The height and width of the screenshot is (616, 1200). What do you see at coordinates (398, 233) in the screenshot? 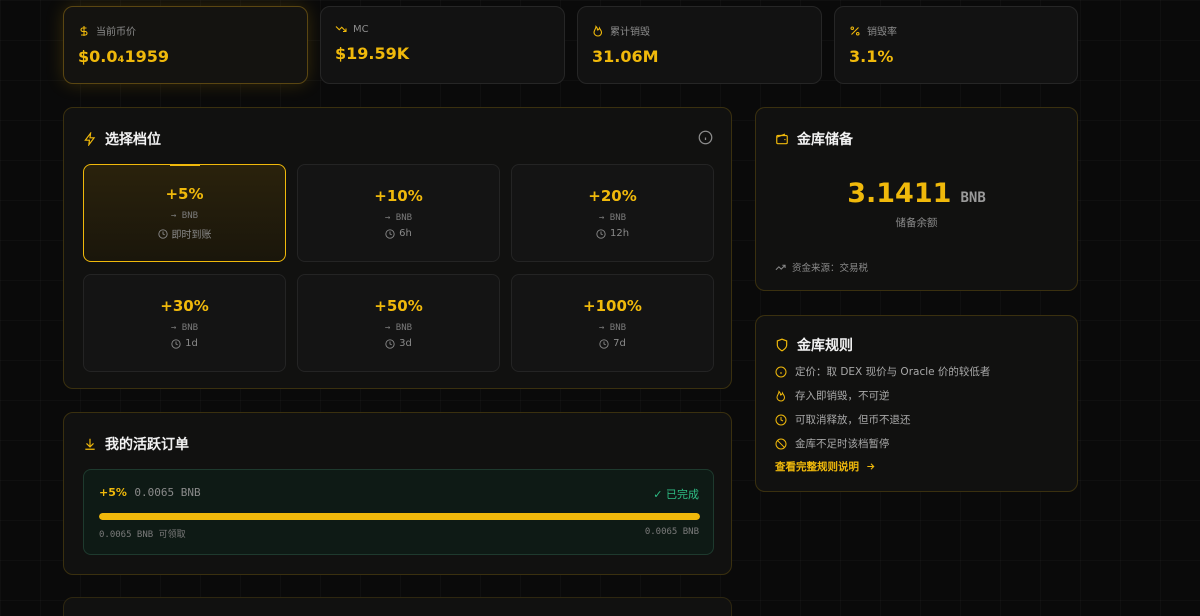
I see `tier-time: 6h` at bounding box center [398, 233].